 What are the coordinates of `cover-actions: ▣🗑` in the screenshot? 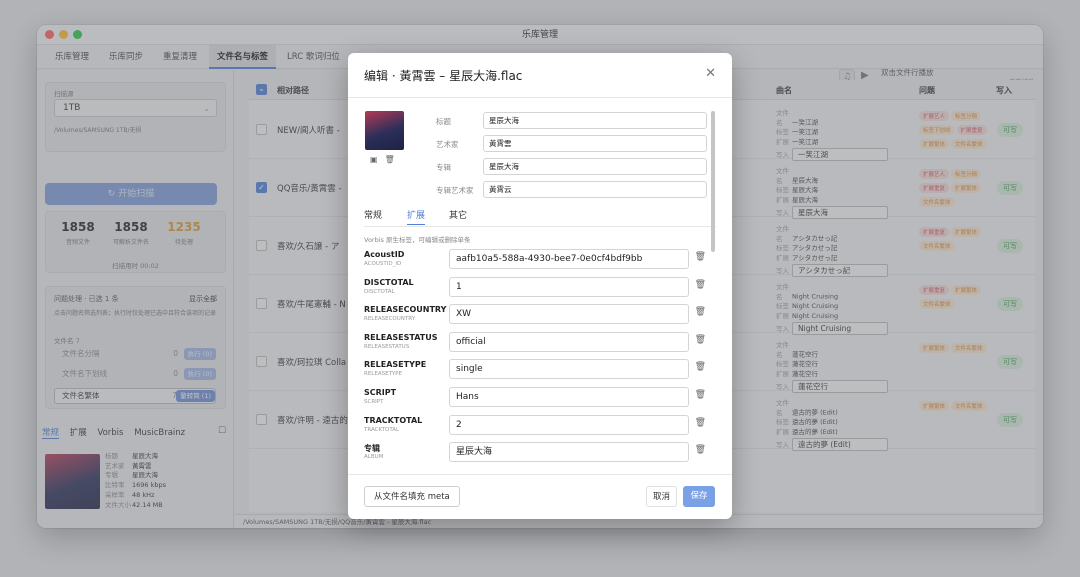 It's located at (386, 159).